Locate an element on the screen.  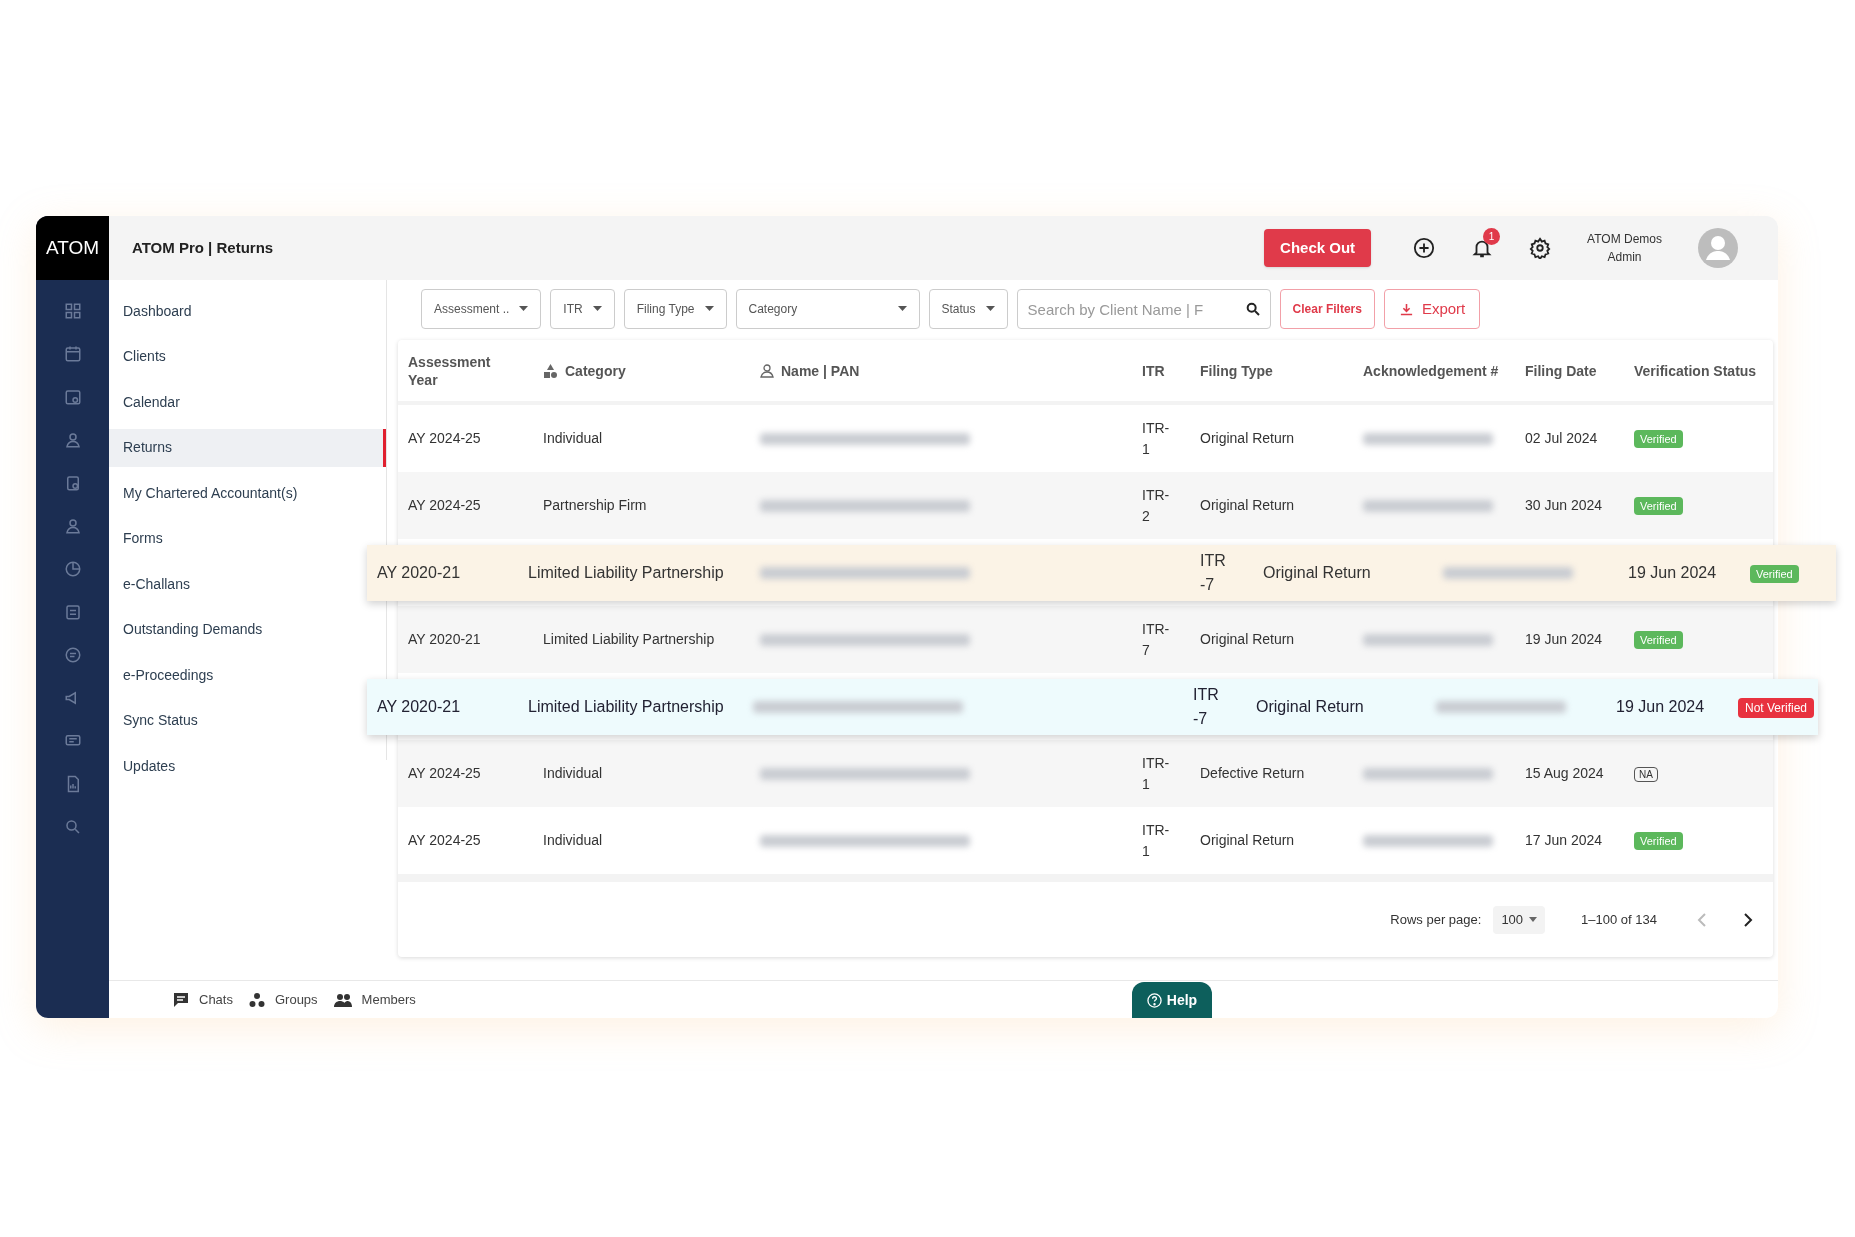
nav-item: Updates is located at coordinates (234, 766).